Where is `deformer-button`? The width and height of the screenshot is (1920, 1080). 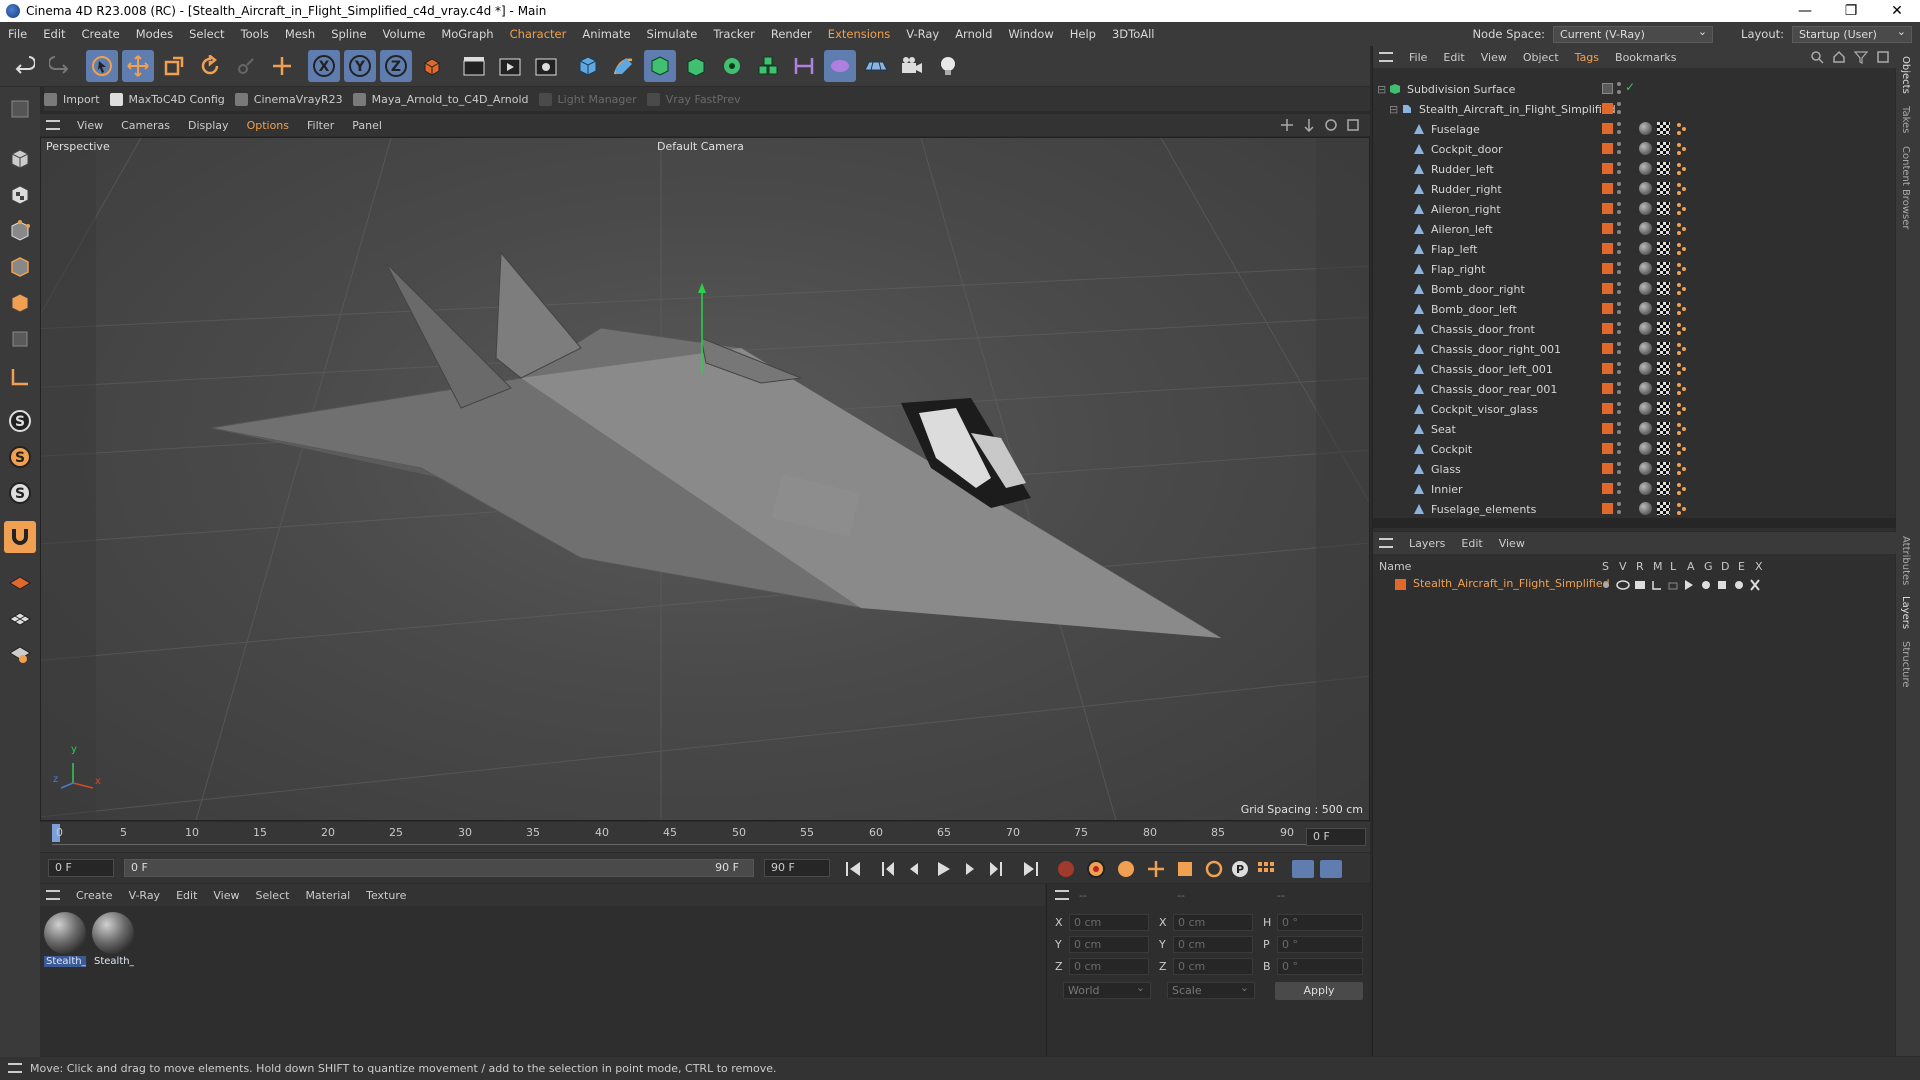
deformer-button is located at coordinates (804, 66).